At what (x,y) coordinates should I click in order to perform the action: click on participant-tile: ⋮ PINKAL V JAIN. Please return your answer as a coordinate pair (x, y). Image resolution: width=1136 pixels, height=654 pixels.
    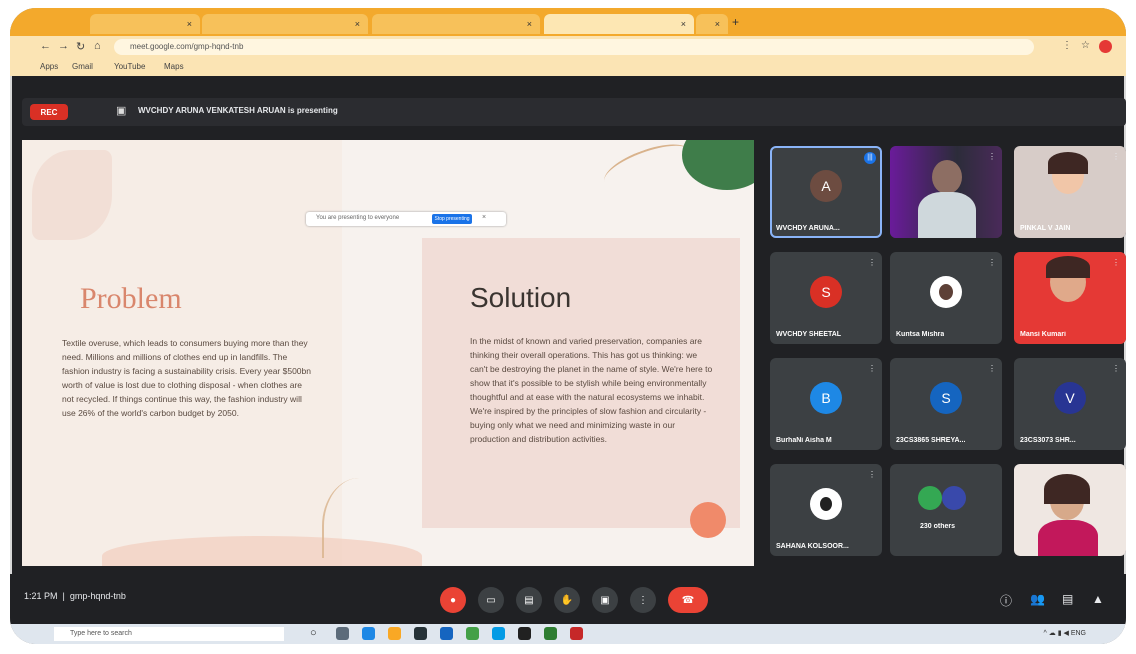
    Looking at the image, I should click on (1070, 192).